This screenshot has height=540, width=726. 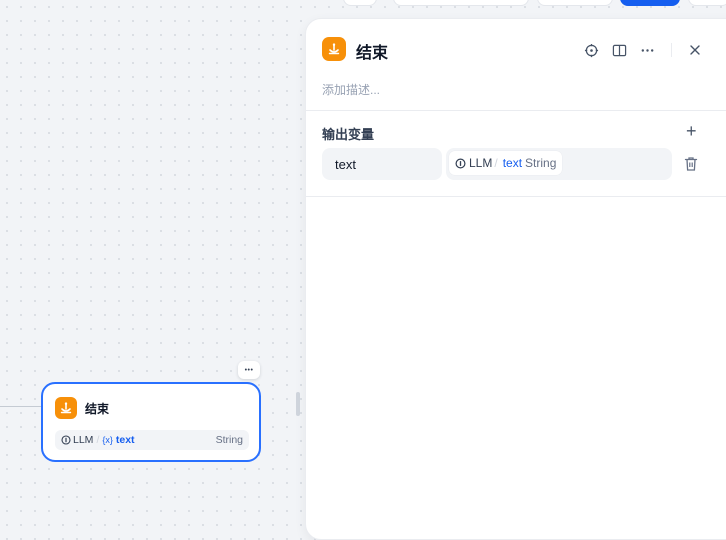 I want to click on variable-icon: {x}, so click(x=107, y=440).